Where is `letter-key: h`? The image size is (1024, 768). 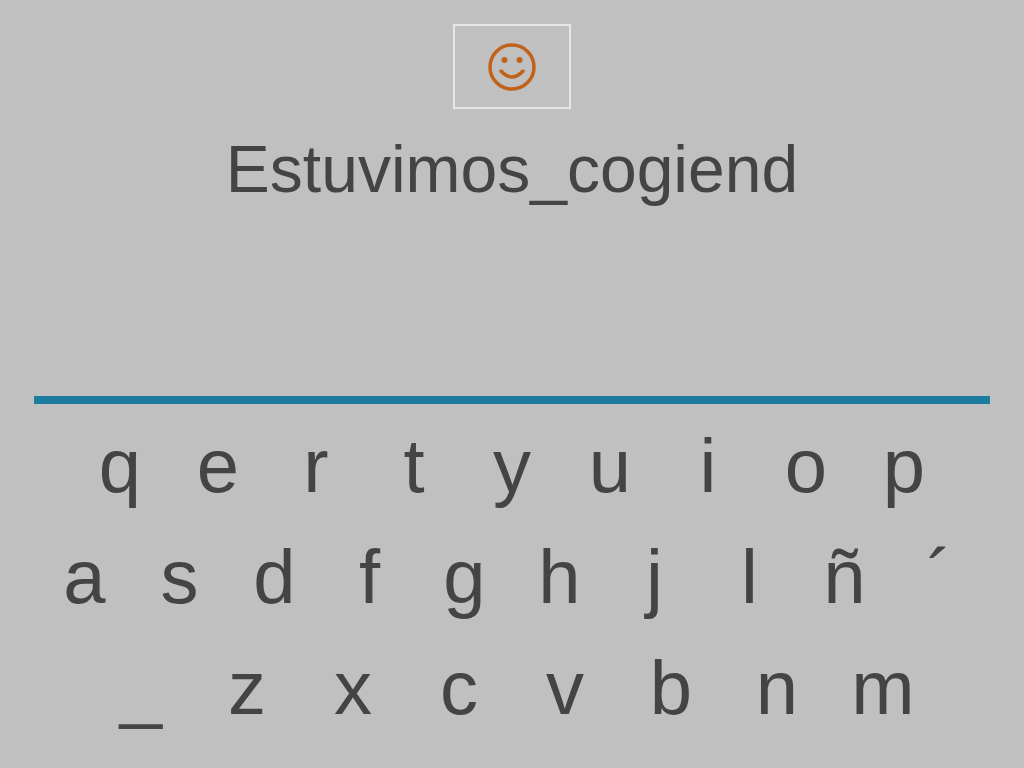
letter-key: h is located at coordinates (559, 576).